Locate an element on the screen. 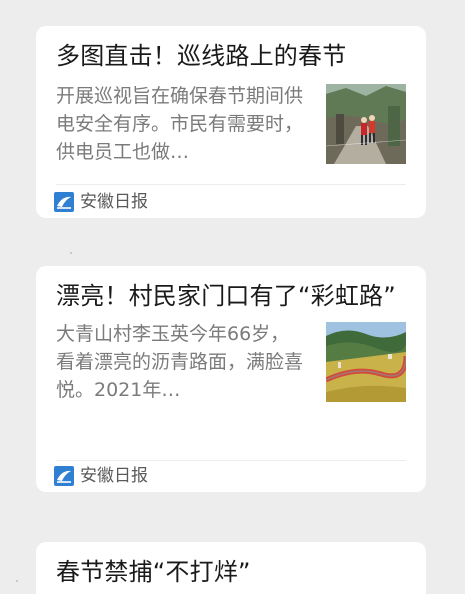 This screenshot has height=594, width=465. article-title: 多图直击！巡线路上的春节 is located at coordinates (231, 56).